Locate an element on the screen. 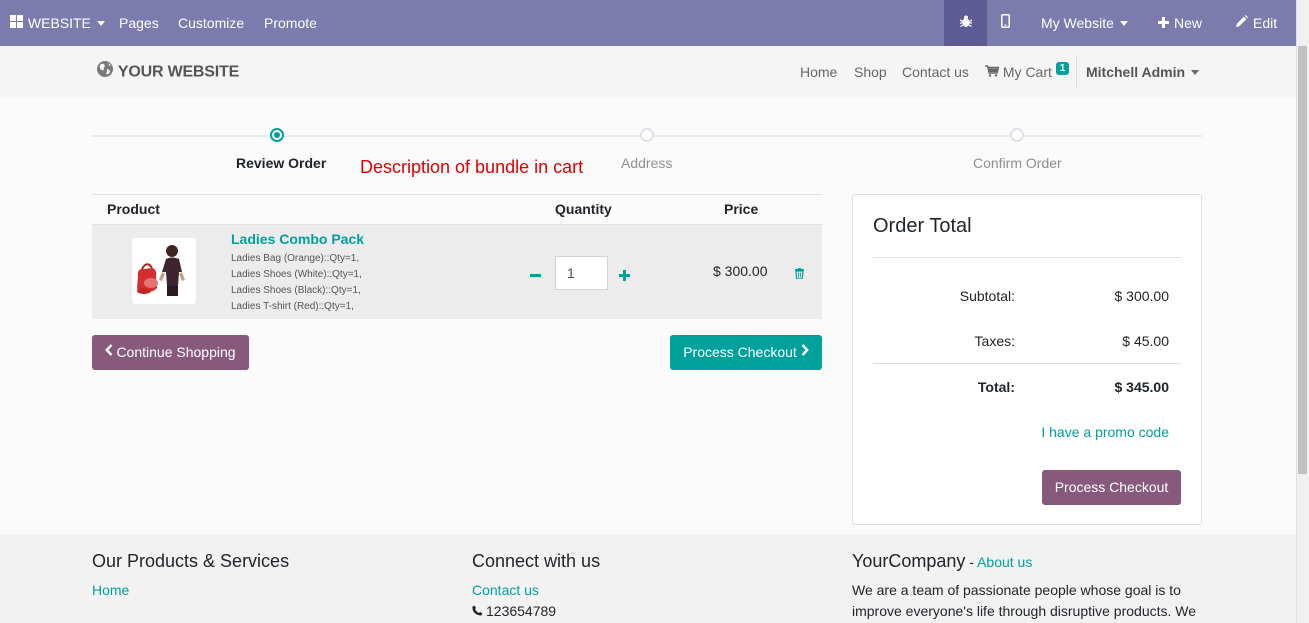  taxes-label: Taxes: is located at coordinates (994, 341).